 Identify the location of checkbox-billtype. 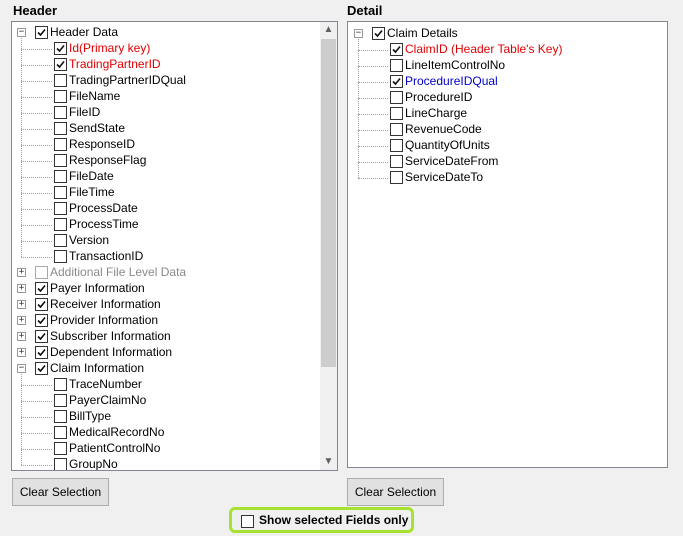
(60, 416).